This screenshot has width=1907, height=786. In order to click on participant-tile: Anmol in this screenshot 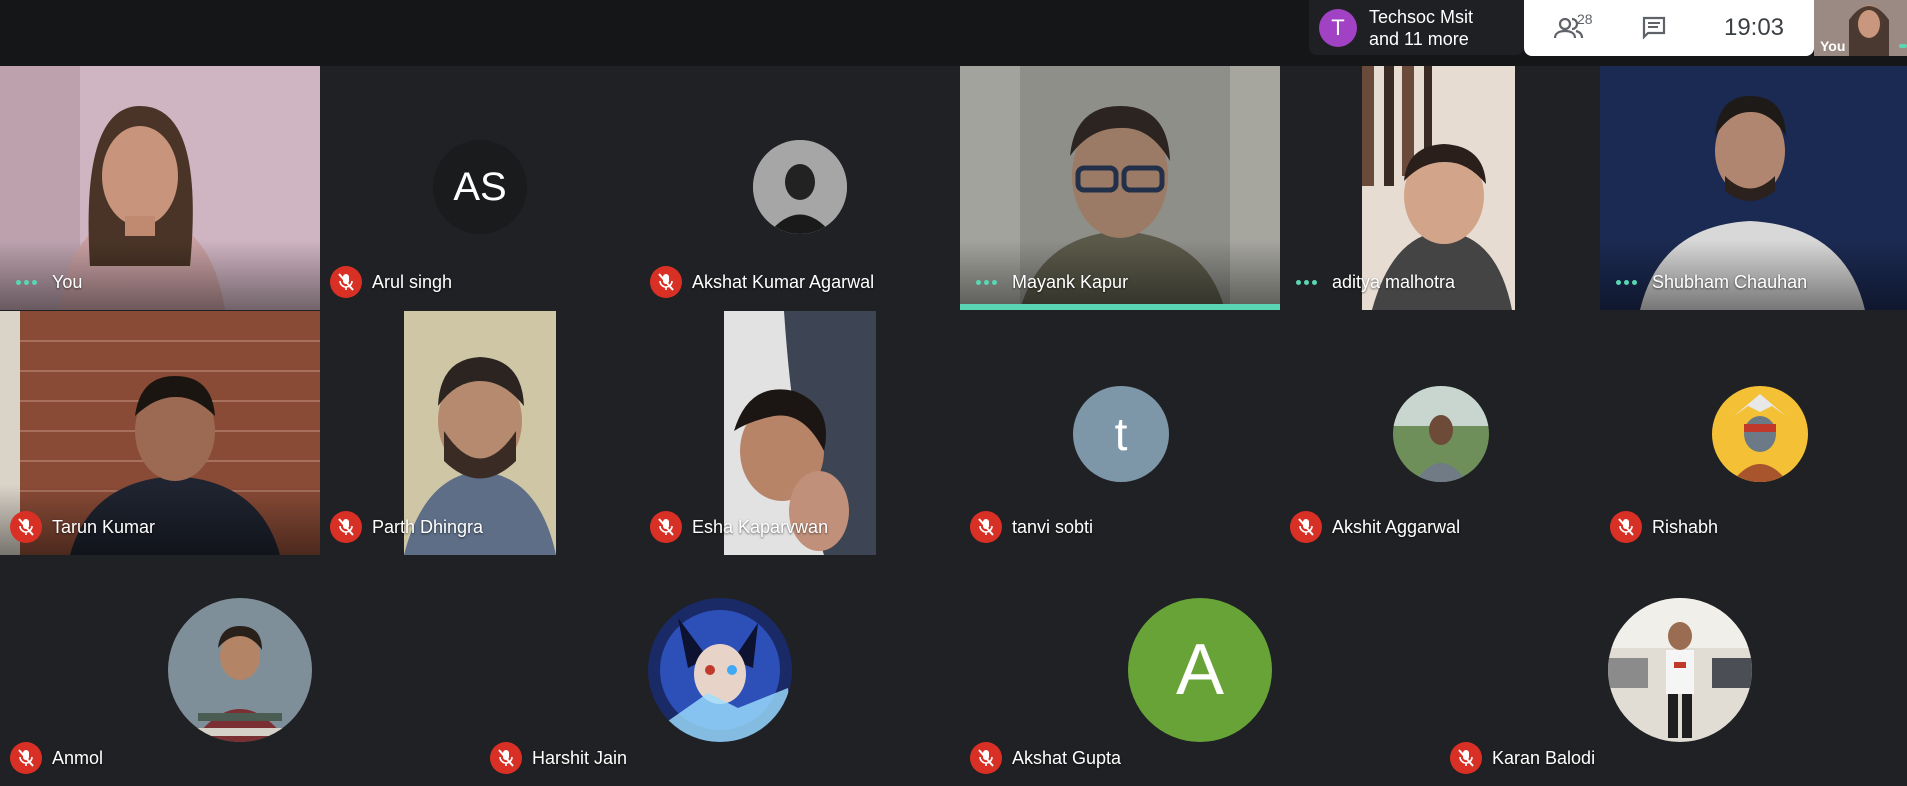, I will do `click(240, 671)`.